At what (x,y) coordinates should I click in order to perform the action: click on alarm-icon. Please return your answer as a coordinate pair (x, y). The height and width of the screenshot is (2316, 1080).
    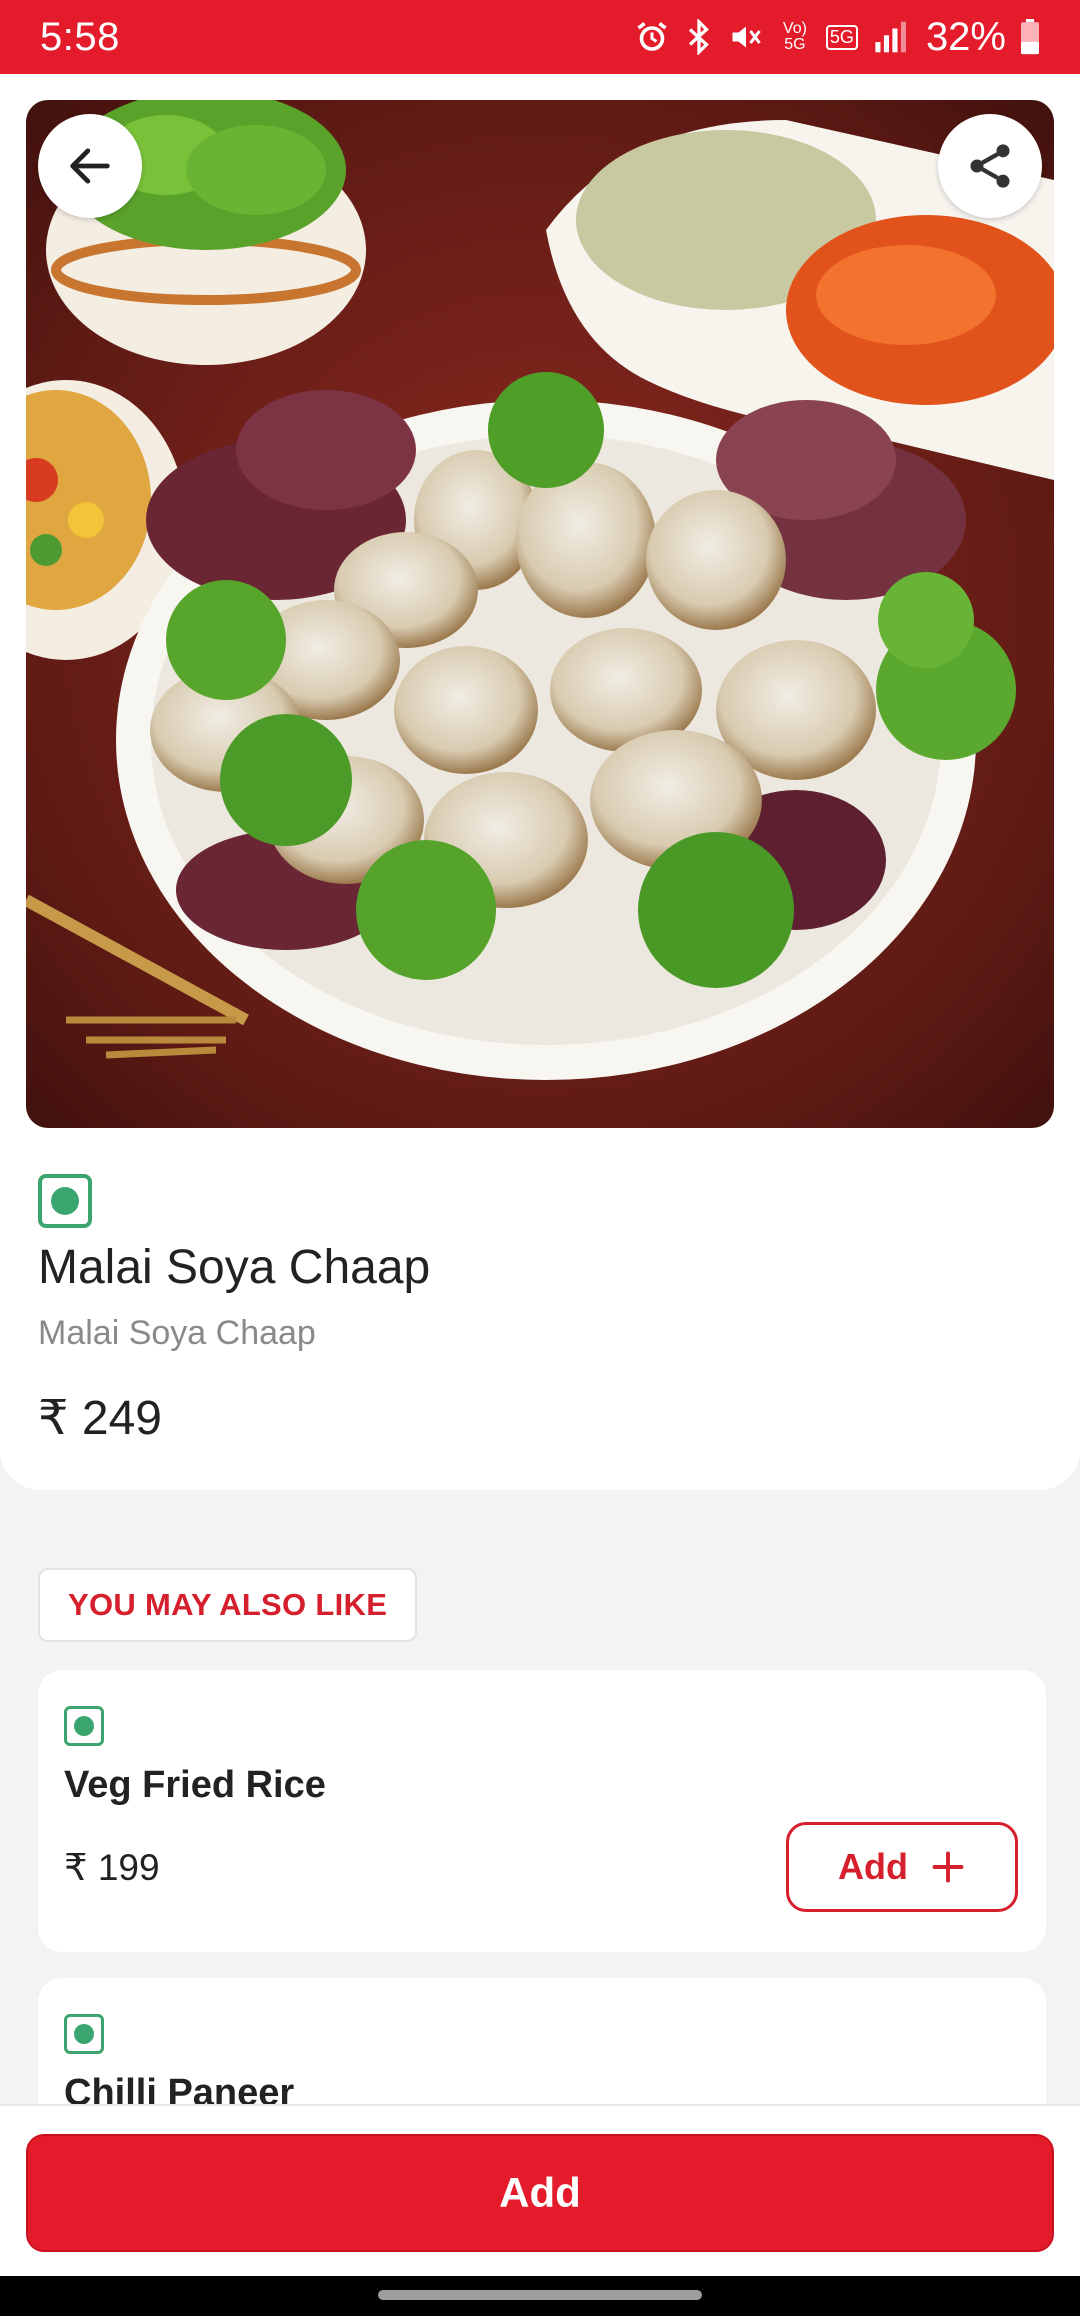
    Looking at the image, I should click on (652, 36).